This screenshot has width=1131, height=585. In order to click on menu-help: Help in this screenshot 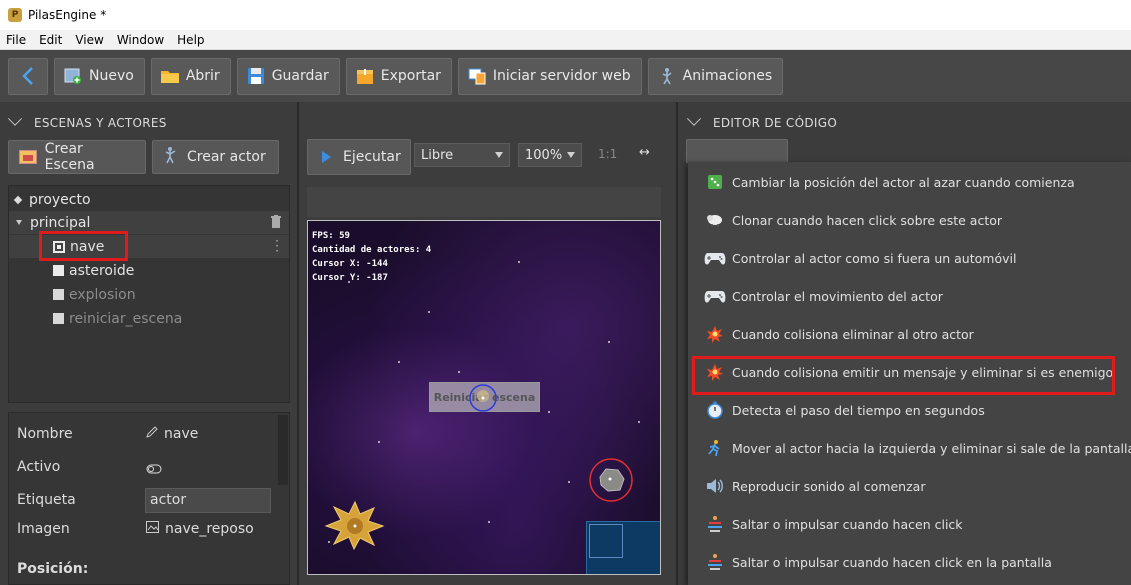, I will do `click(191, 40)`.